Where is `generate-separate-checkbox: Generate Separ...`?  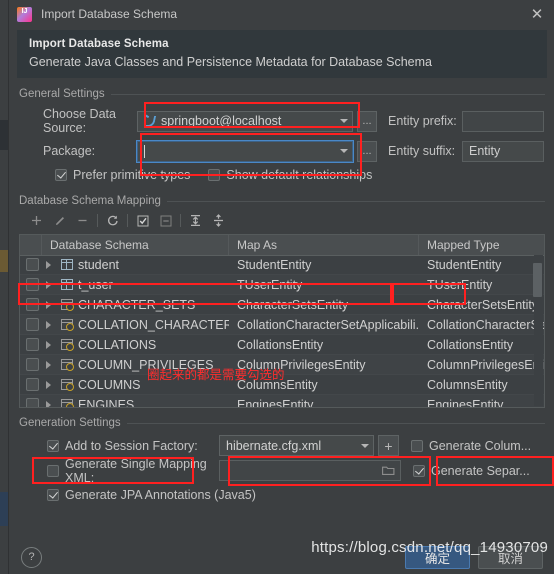
generate-separate-checkbox: Generate Separ... is located at coordinates (471, 471).